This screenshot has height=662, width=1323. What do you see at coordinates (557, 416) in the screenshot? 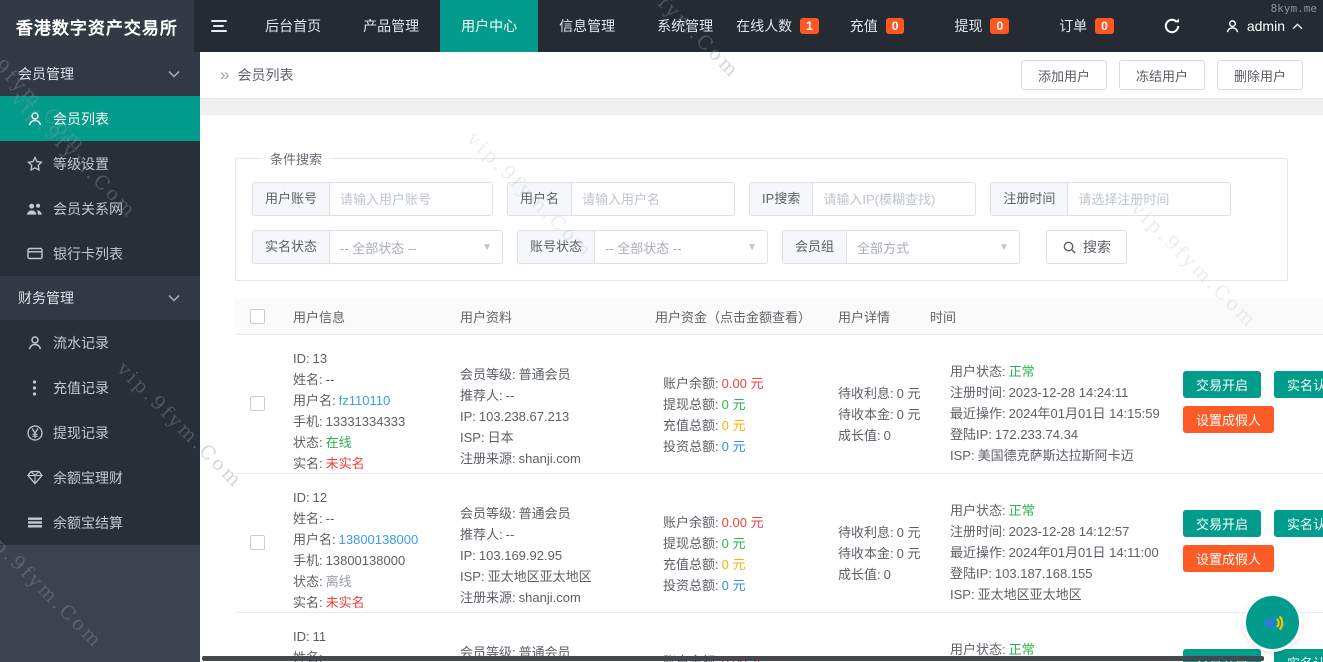
I see `profile-line: IP: 103.238.67.213` at bounding box center [557, 416].